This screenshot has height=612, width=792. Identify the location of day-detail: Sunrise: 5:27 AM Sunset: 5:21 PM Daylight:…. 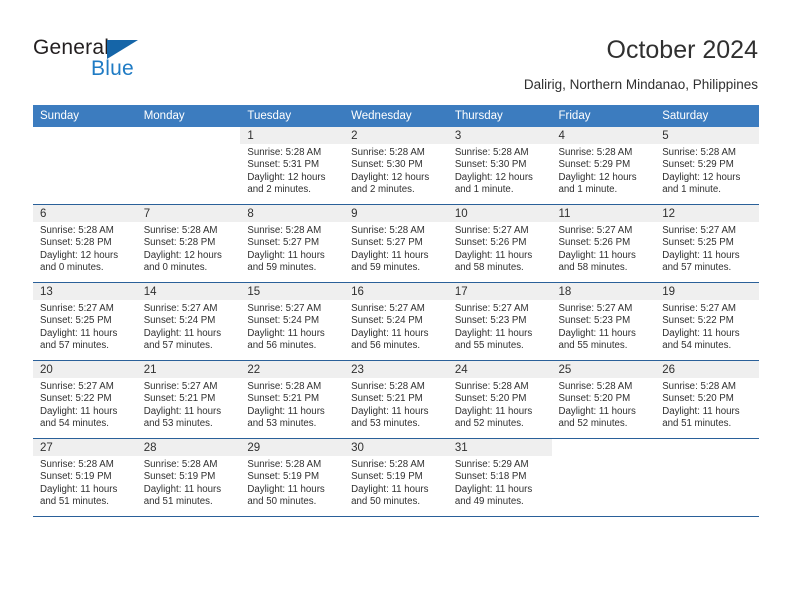
(189, 404).